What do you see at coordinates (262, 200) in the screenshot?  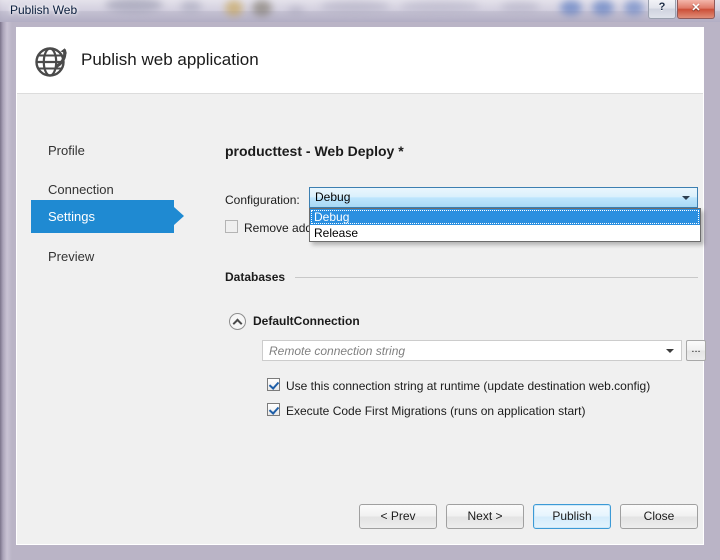 I see `configuration-label: Configuration:` at bounding box center [262, 200].